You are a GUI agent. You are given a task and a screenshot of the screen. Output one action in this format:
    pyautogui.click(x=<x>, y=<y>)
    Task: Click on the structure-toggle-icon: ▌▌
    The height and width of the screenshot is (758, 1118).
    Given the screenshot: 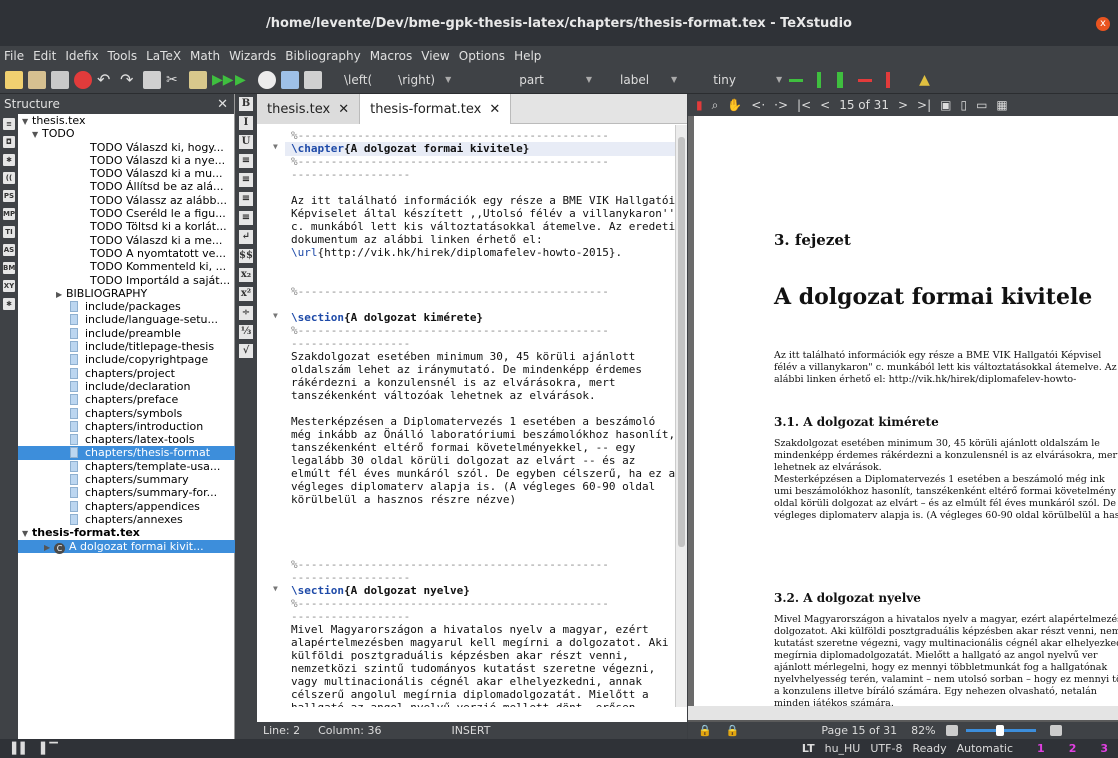 What is the action you would take?
    pyautogui.click(x=20, y=748)
    